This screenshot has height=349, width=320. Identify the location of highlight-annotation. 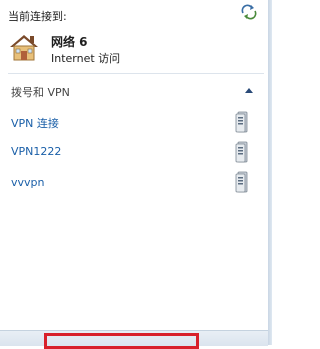
(121, 341).